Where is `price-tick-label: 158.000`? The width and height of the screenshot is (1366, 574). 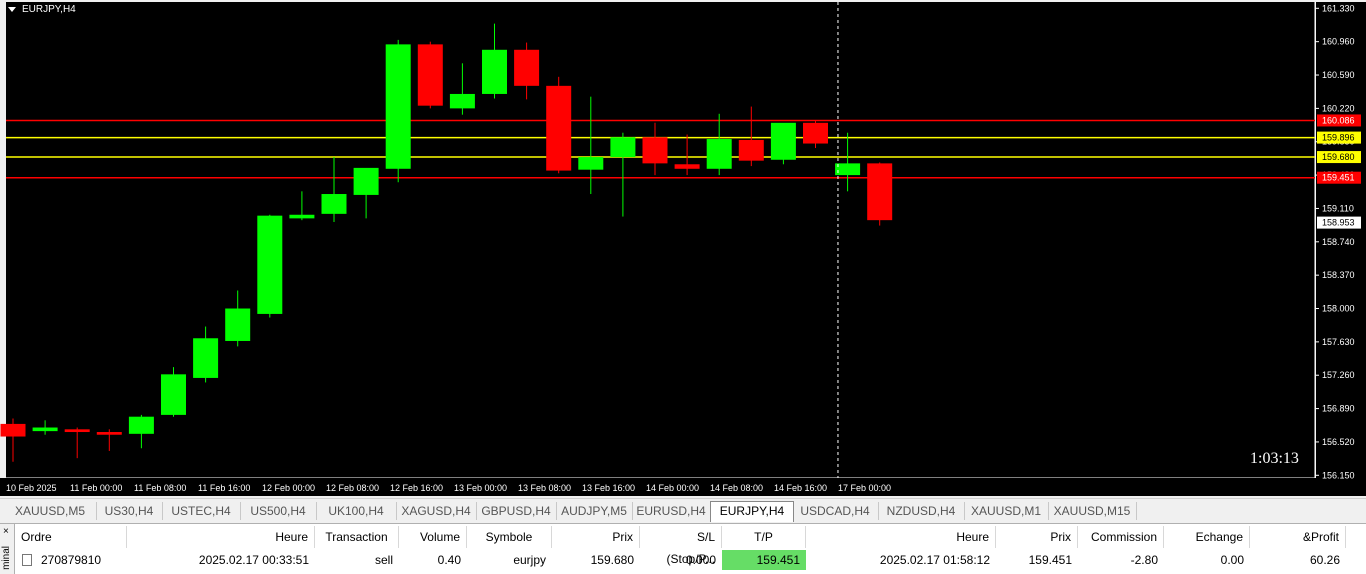
price-tick-label: 158.000 is located at coordinates (1338, 309).